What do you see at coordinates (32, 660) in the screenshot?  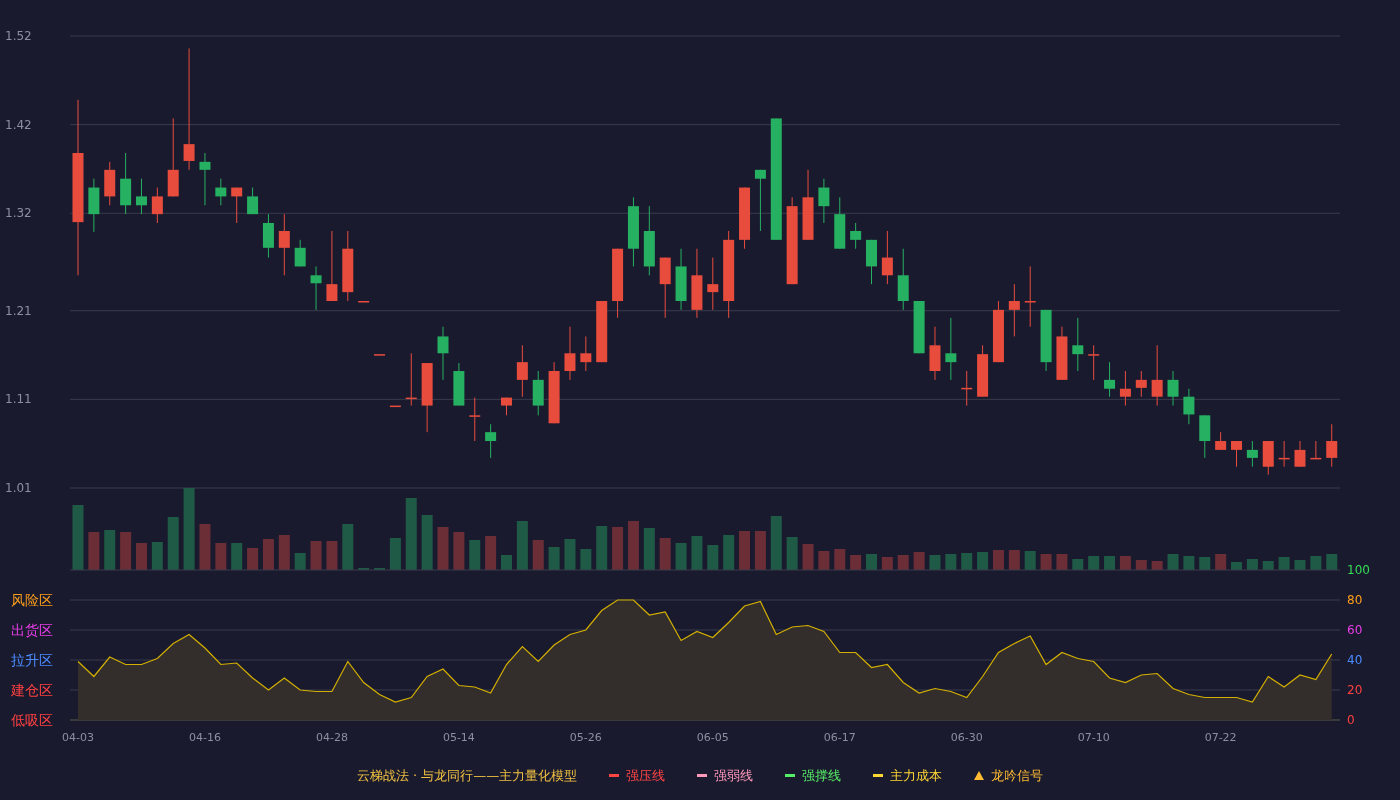 I see `zone-label: 拉升区` at bounding box center [32, 660].